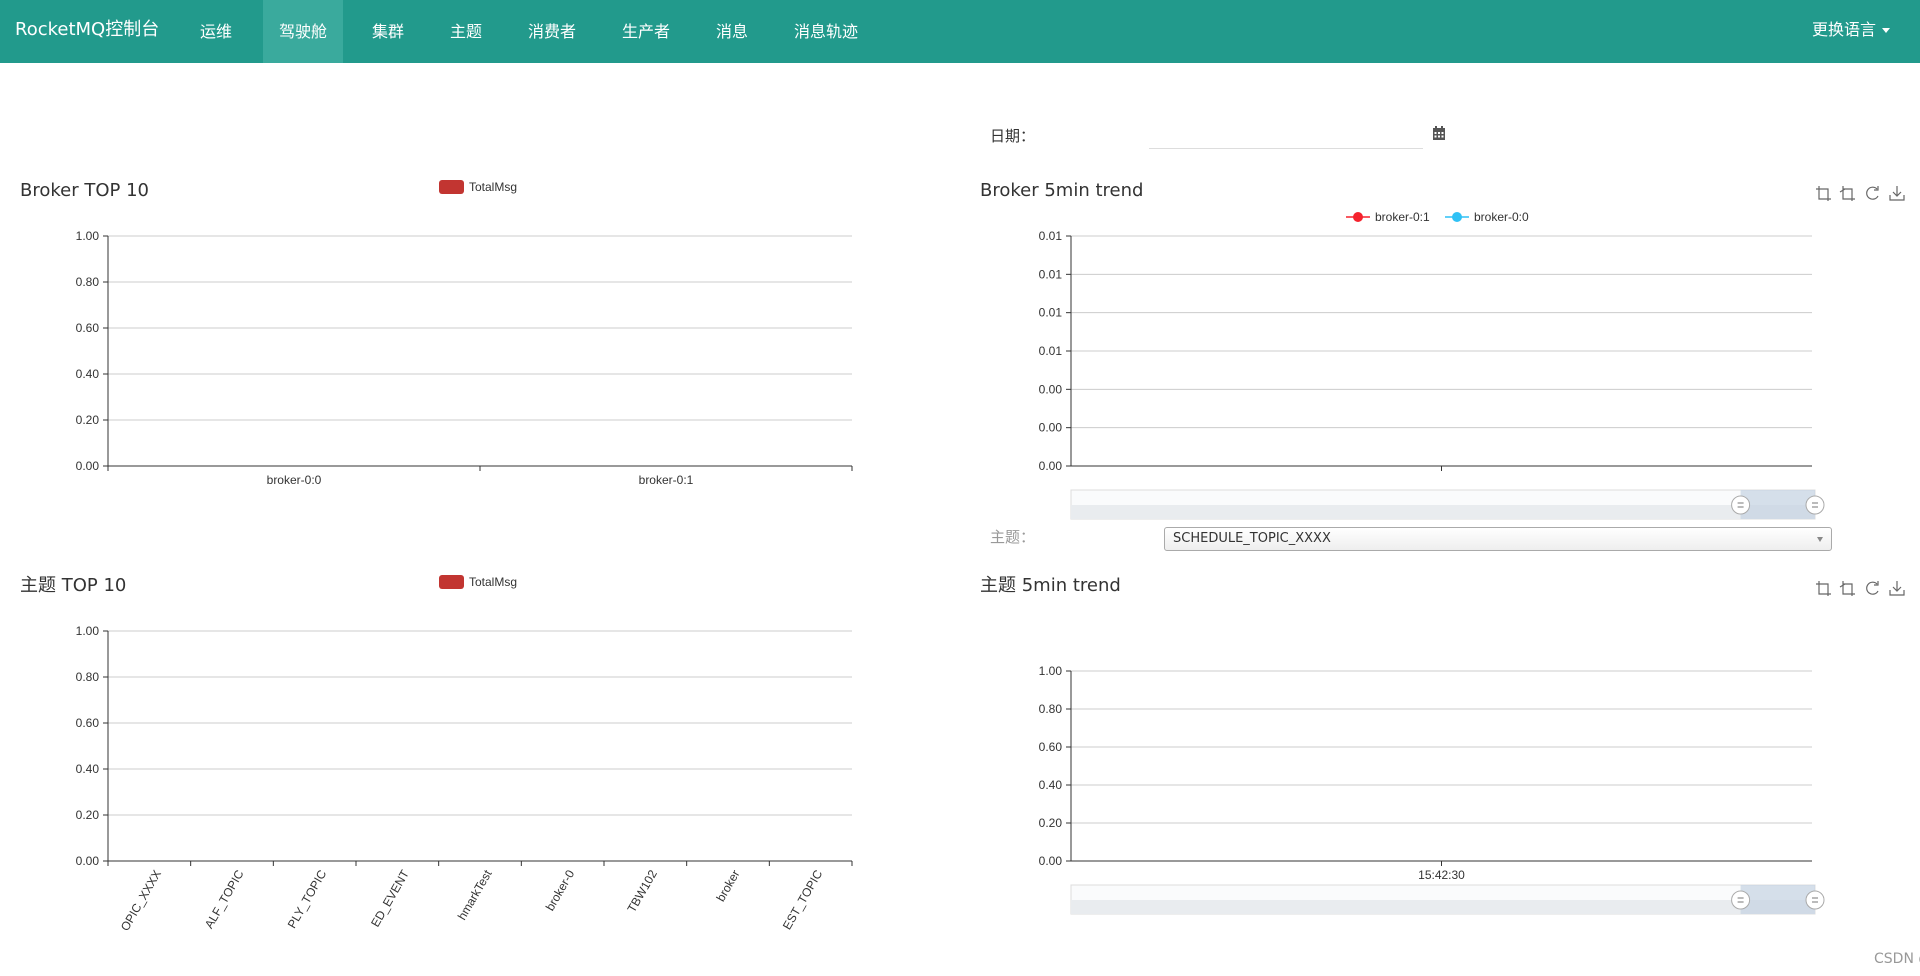  Describe the element at coordinates (493, 187) in the screenshot. I see `legend-label-0: TotalMsg` at that location.